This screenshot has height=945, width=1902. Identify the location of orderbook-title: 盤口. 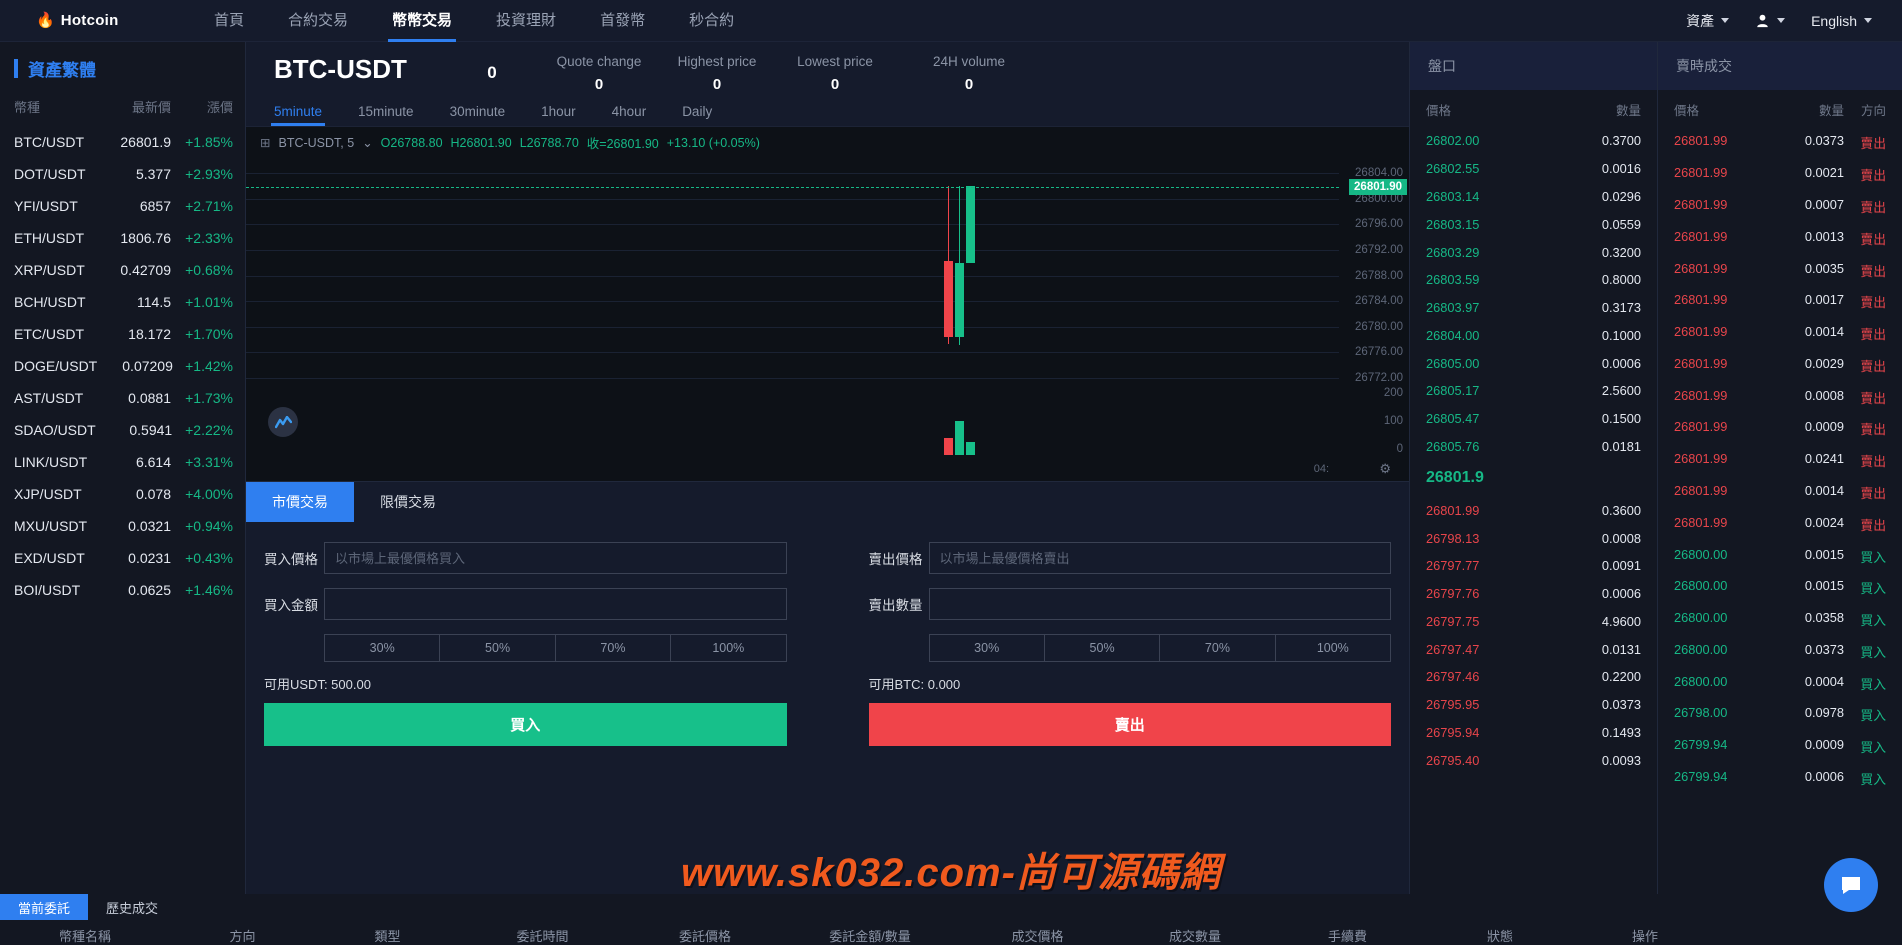
(1533, 66).